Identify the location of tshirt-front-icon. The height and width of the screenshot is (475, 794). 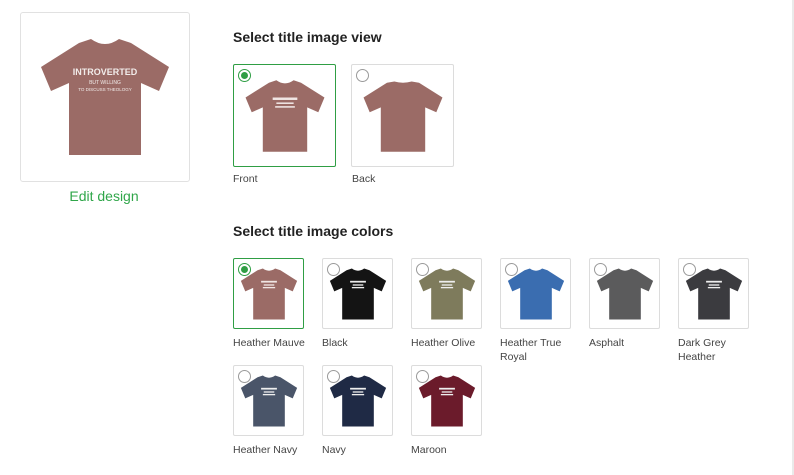
(284, 115).